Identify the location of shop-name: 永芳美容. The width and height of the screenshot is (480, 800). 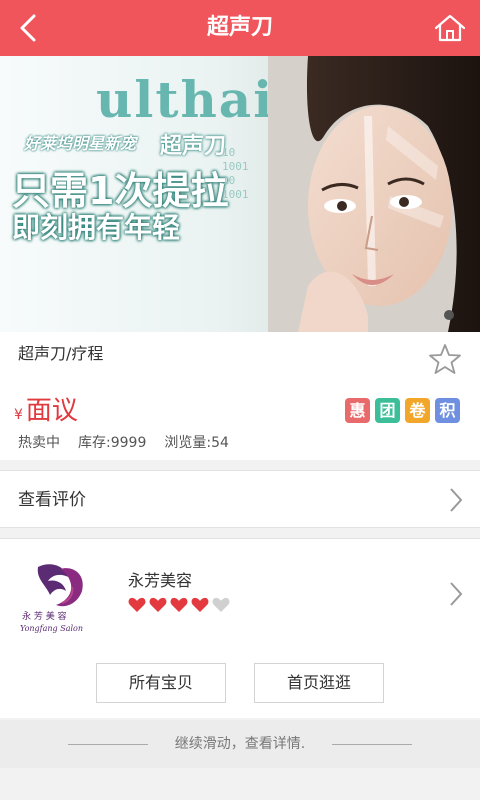
(160, 580).